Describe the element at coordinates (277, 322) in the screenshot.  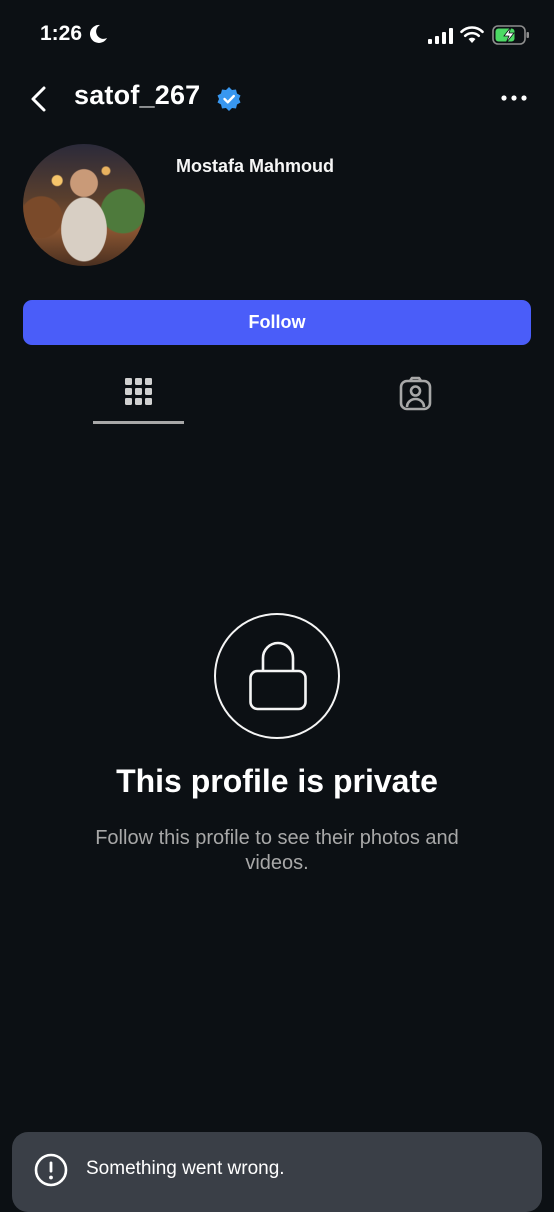
I see `follow-button: Follow` at that location.